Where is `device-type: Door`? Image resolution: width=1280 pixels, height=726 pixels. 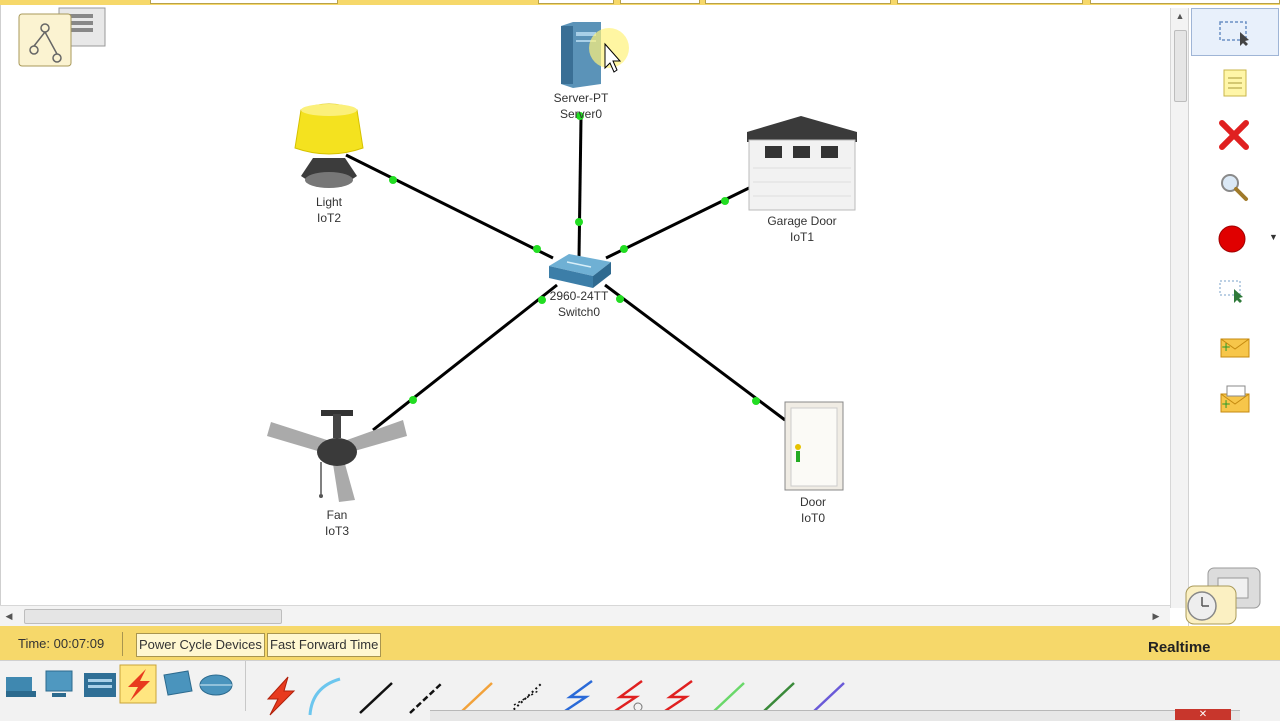
device-type: Door is located at coordinates (812, 502).